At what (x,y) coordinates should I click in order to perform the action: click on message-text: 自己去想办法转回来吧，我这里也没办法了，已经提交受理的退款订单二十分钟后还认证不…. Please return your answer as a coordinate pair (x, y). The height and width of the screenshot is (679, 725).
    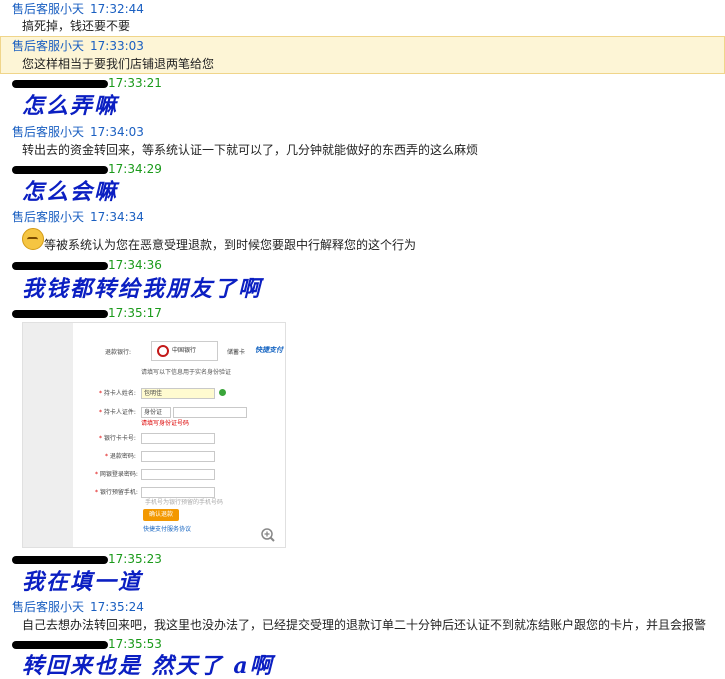
    Looking at the image, I should click on (364, 625).